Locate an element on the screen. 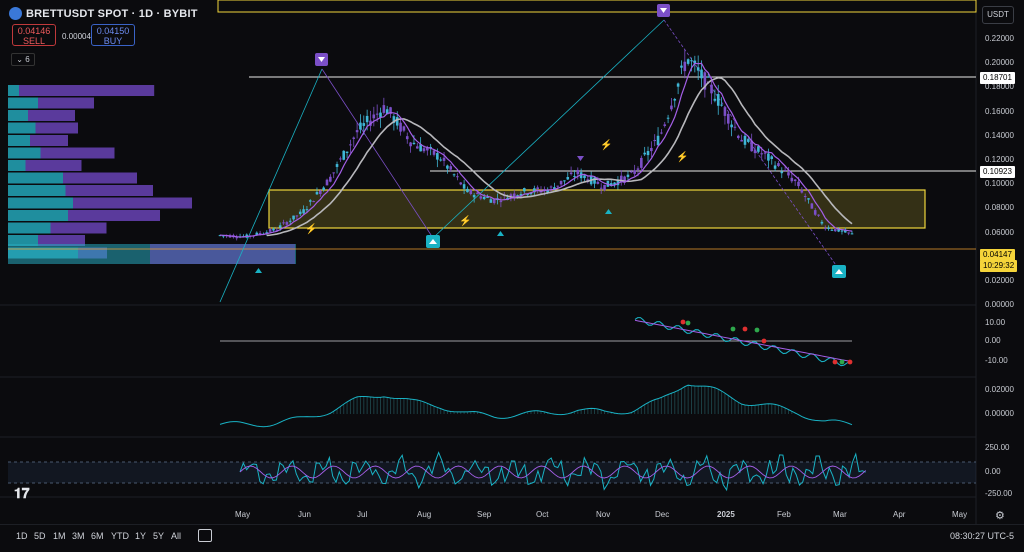 The width and height of the screenshot is (1024, 552). price-tick-label: 0.10000 is located at coordinates (999, 184).